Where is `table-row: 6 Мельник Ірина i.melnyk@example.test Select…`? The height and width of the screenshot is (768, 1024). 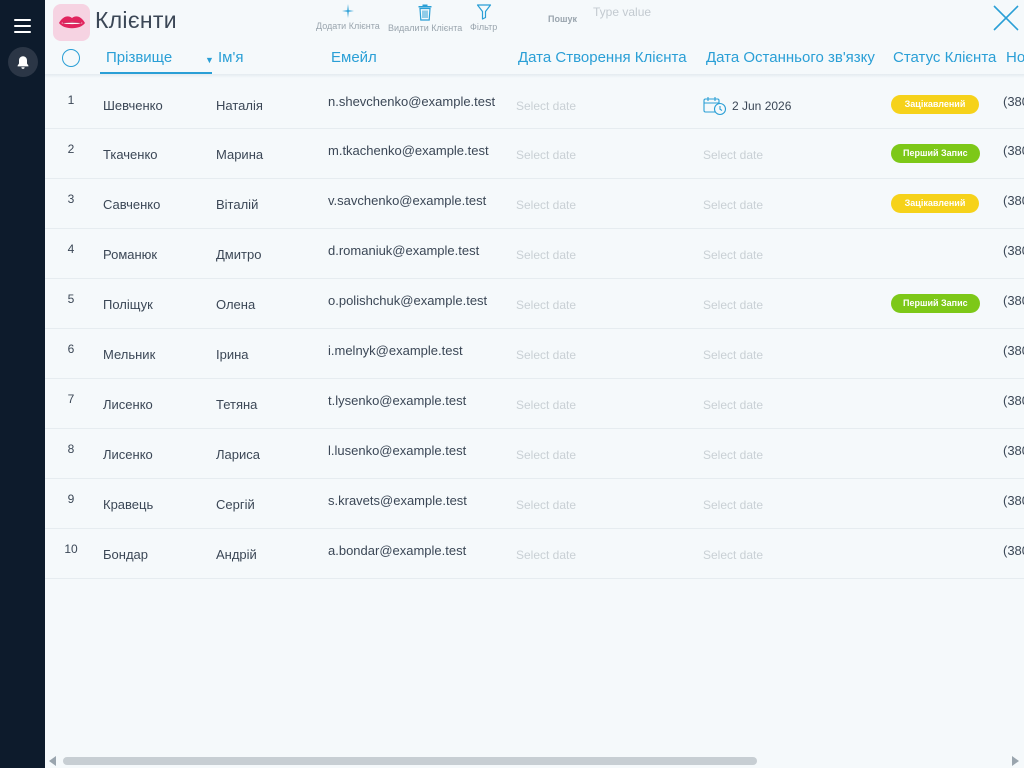 table-row: 6 Мельник Ірина i.melnyk@example.test Select… is located at coordinates (534, 354).